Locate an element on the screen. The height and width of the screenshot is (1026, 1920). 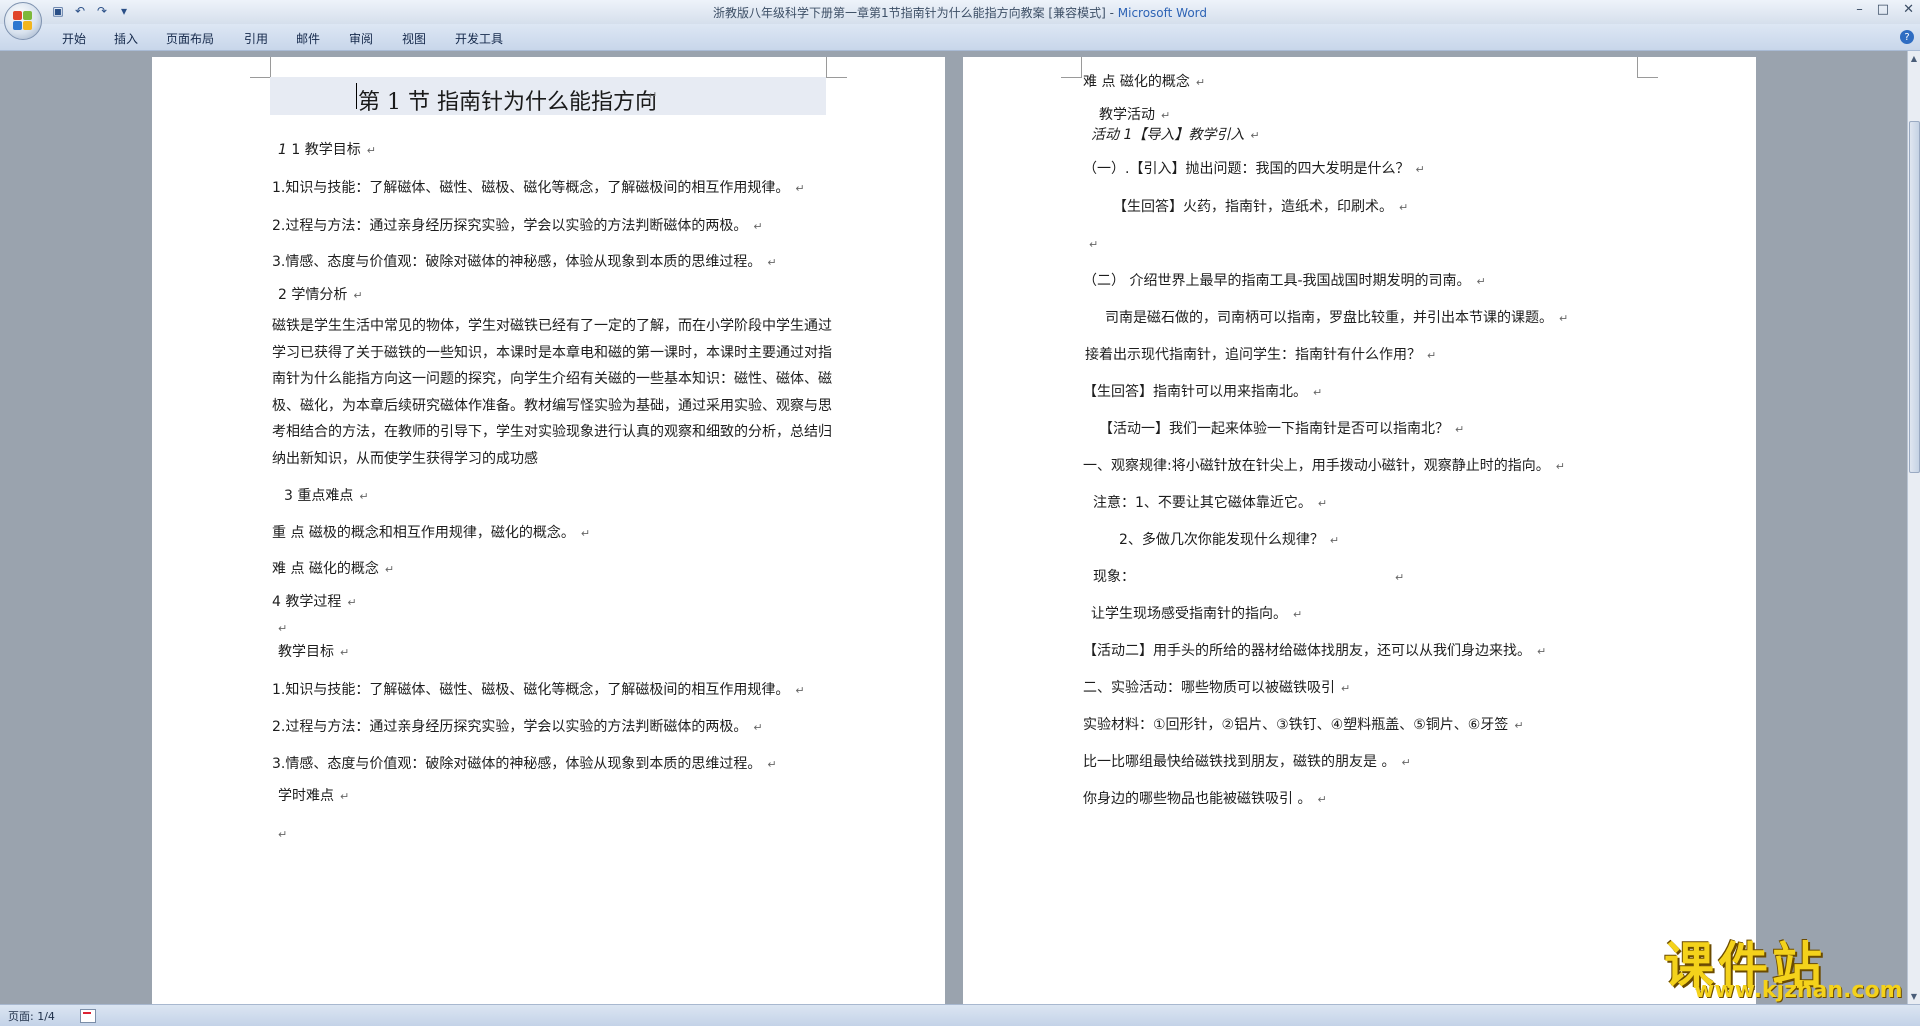
maximize-button: □ is located at coordinates (1883, 9).